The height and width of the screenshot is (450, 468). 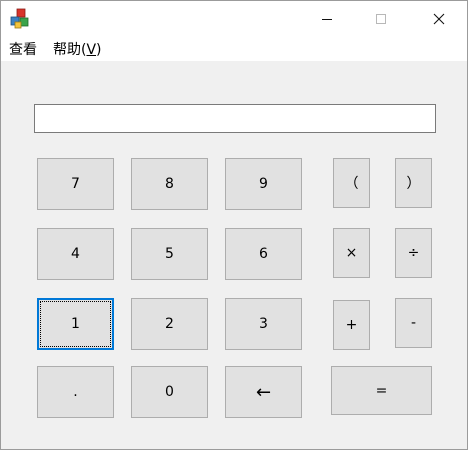 I want to click on key-4: 4, so click(x=75, y=254).